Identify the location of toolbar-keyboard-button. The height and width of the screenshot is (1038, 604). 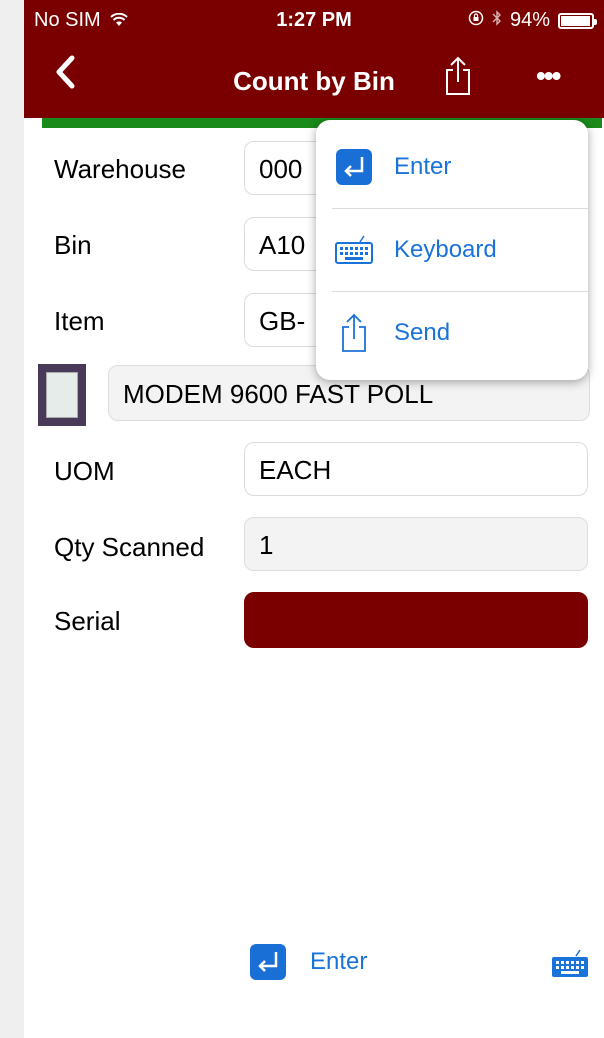
(570, 966).